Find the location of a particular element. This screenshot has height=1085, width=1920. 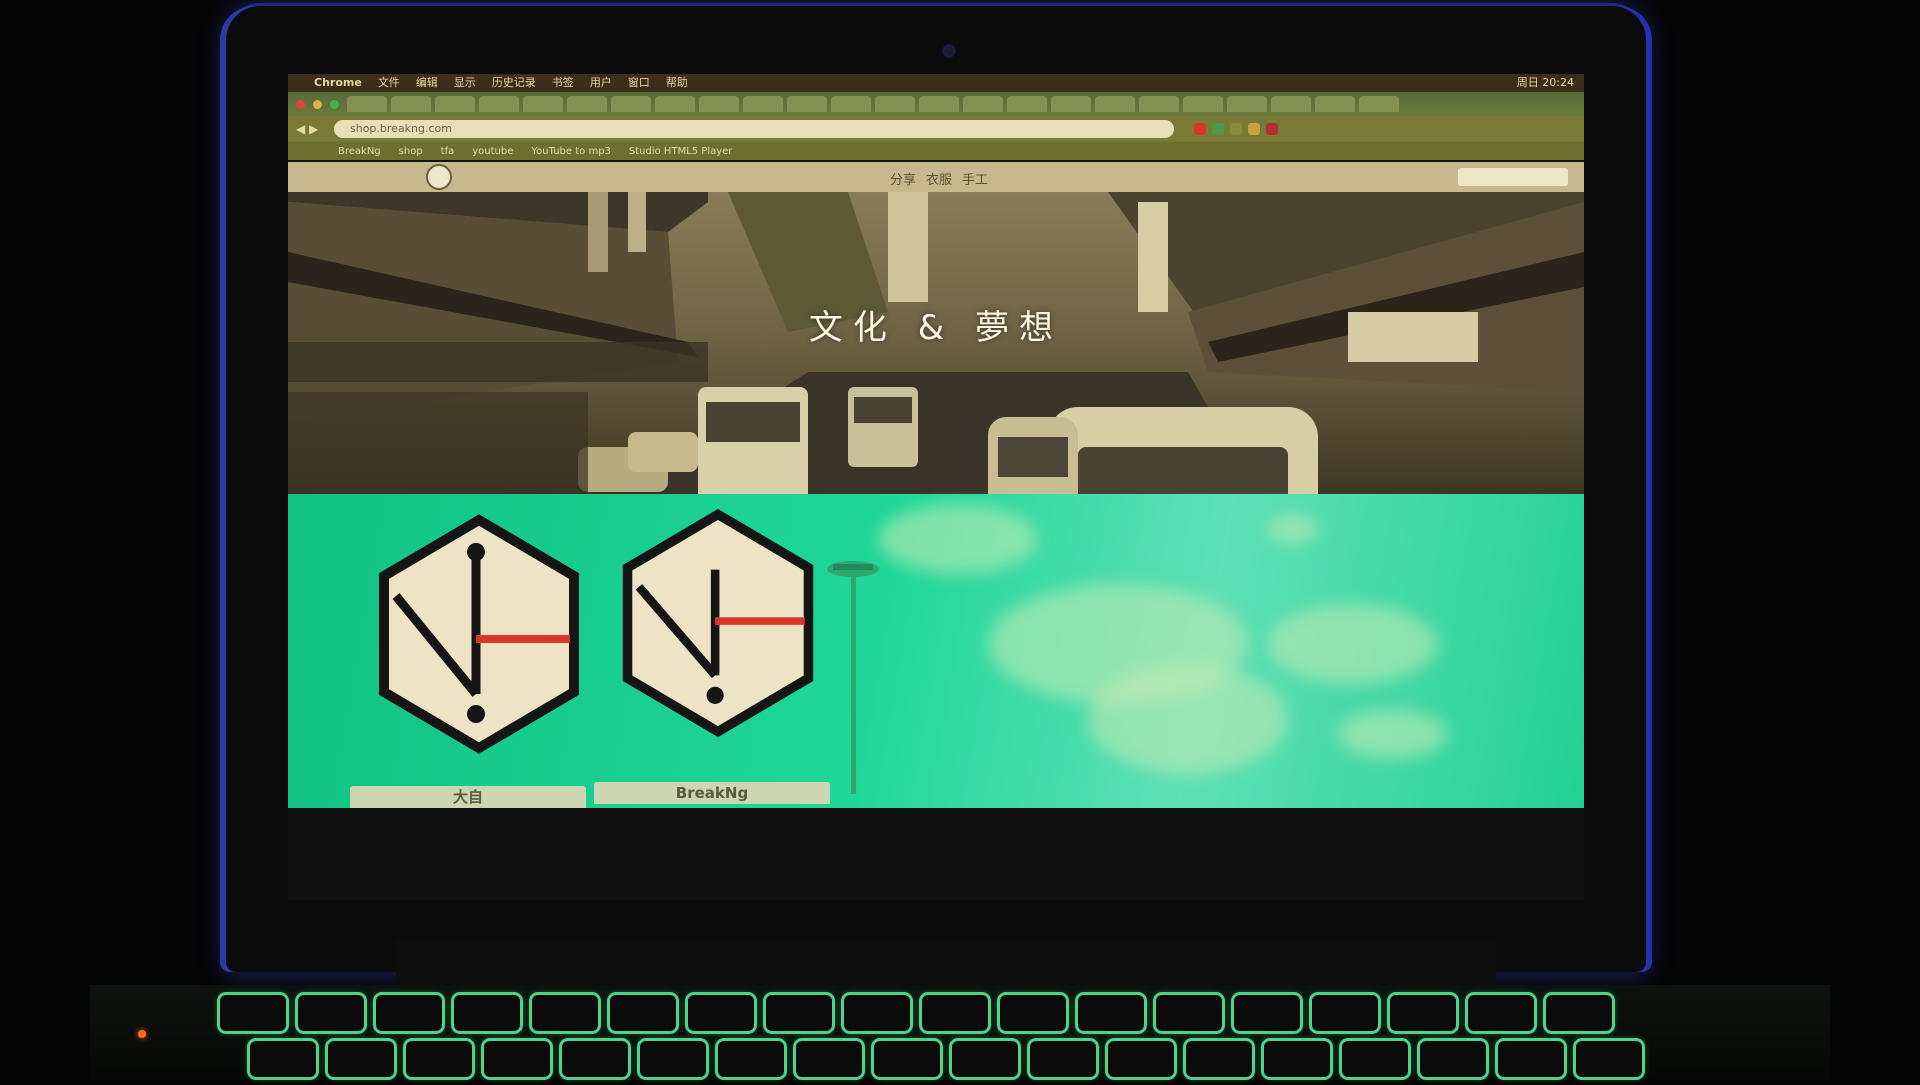

close-window-button is located at coordinates (300, 104).